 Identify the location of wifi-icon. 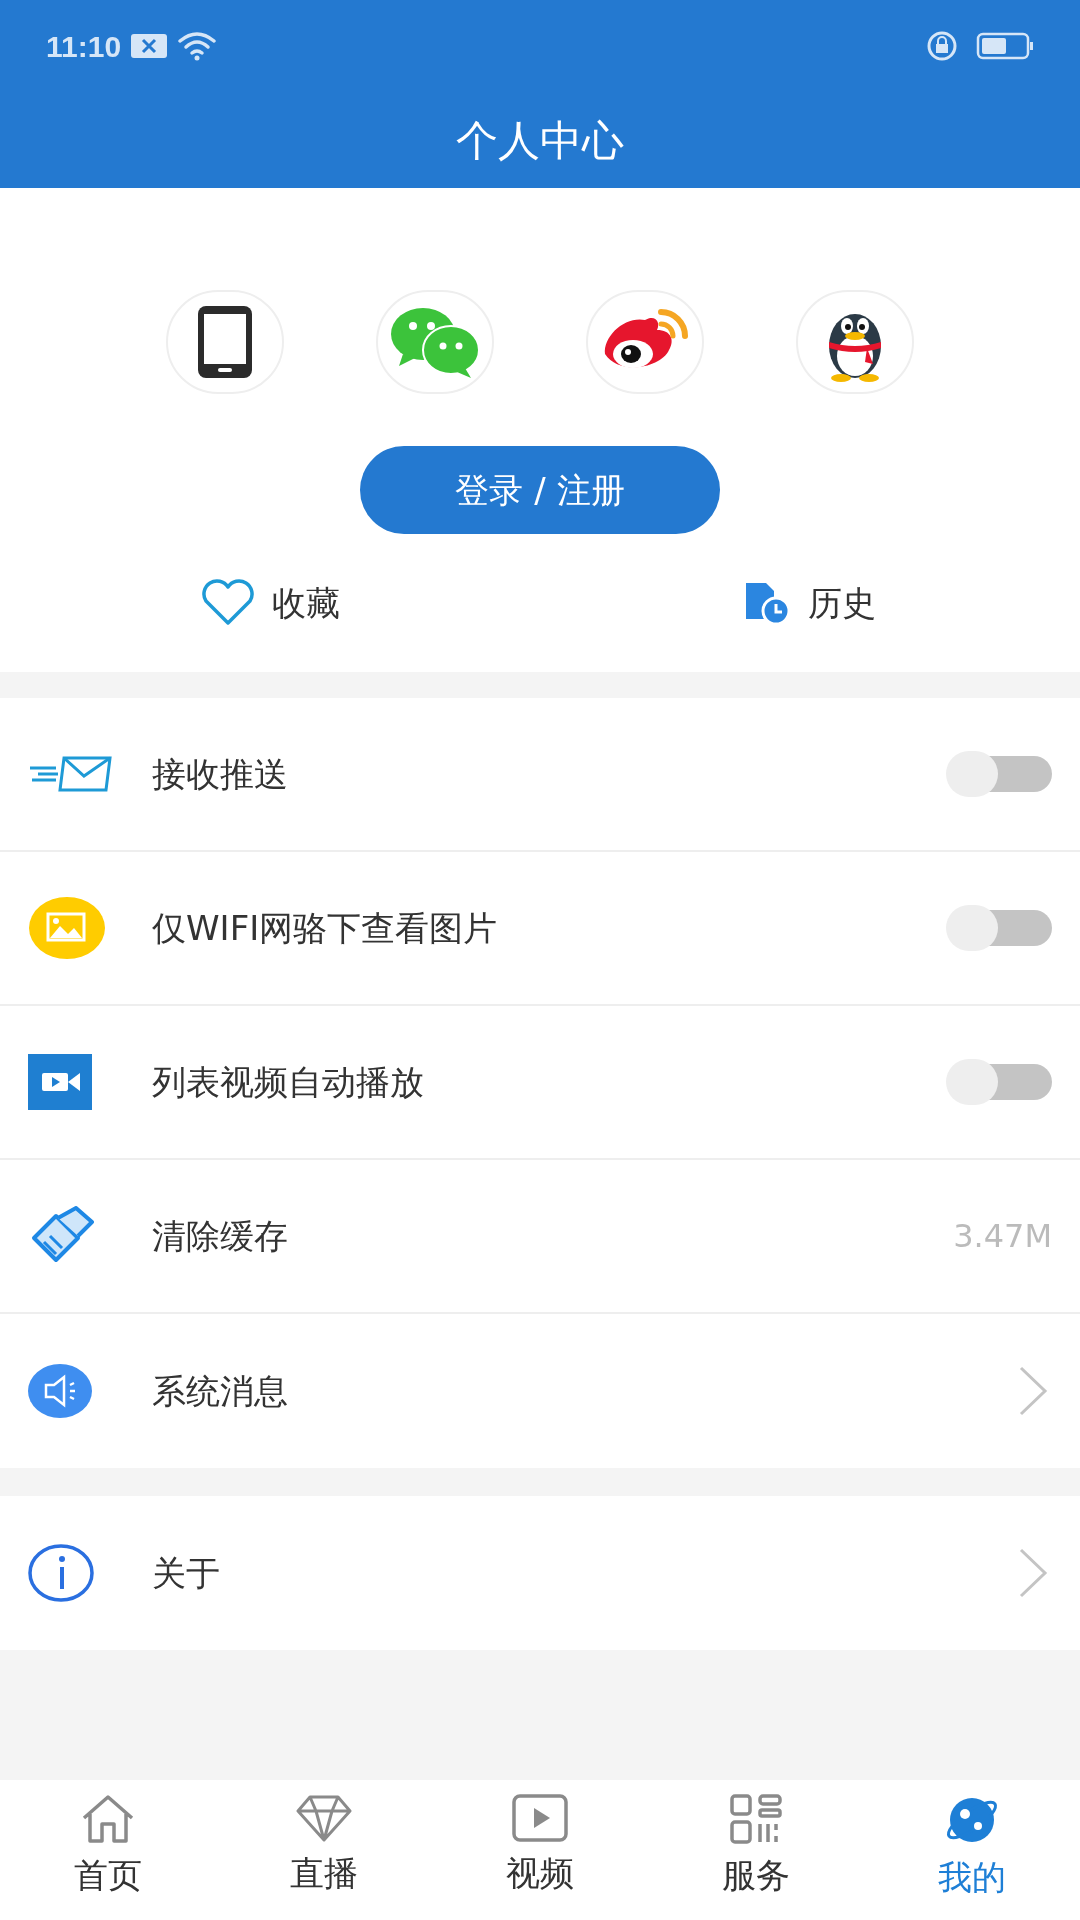
(197, 46).